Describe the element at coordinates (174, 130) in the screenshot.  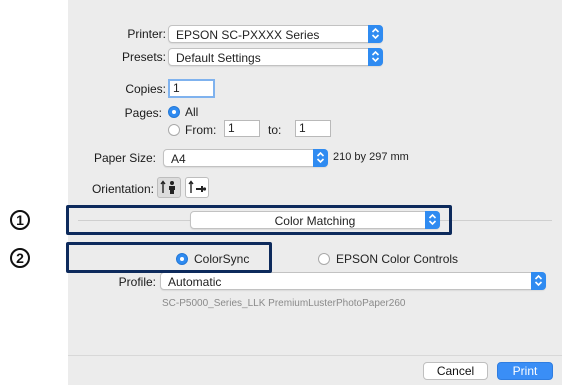
I see `pages-from-radio` at that location.